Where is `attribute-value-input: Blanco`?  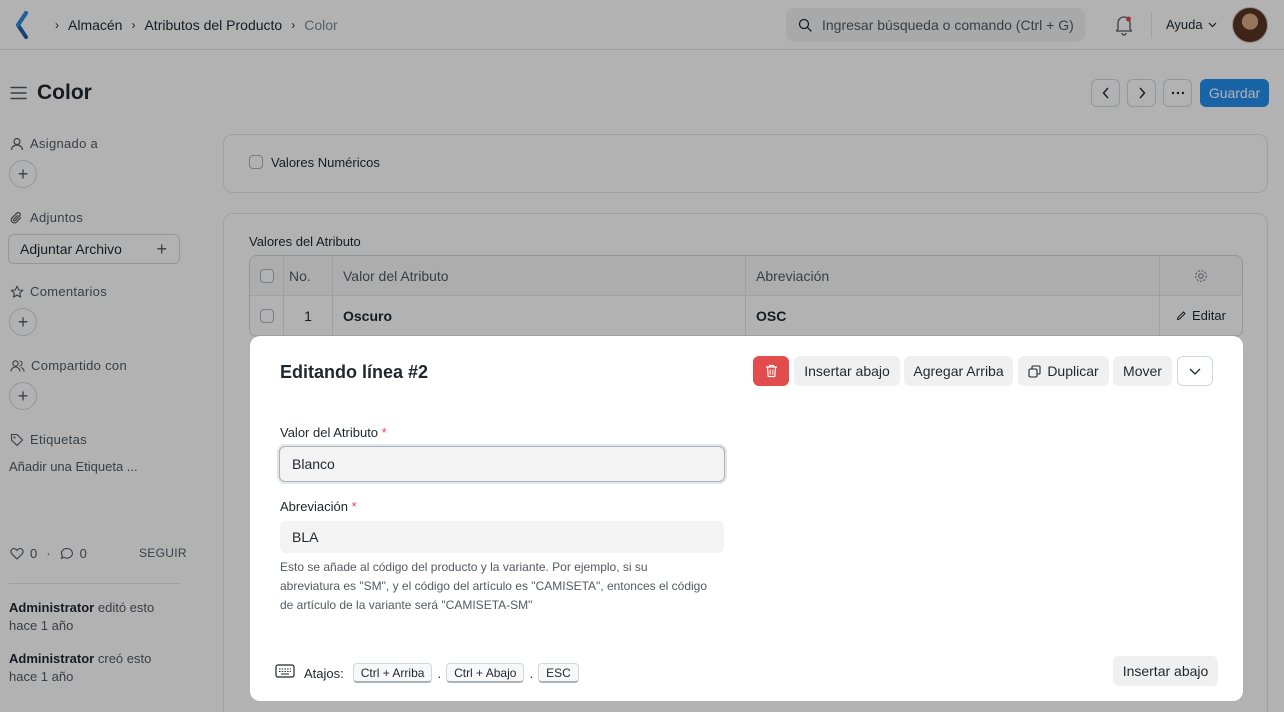 attribute-value-input: Blanco is located at coordinates (502, 464).